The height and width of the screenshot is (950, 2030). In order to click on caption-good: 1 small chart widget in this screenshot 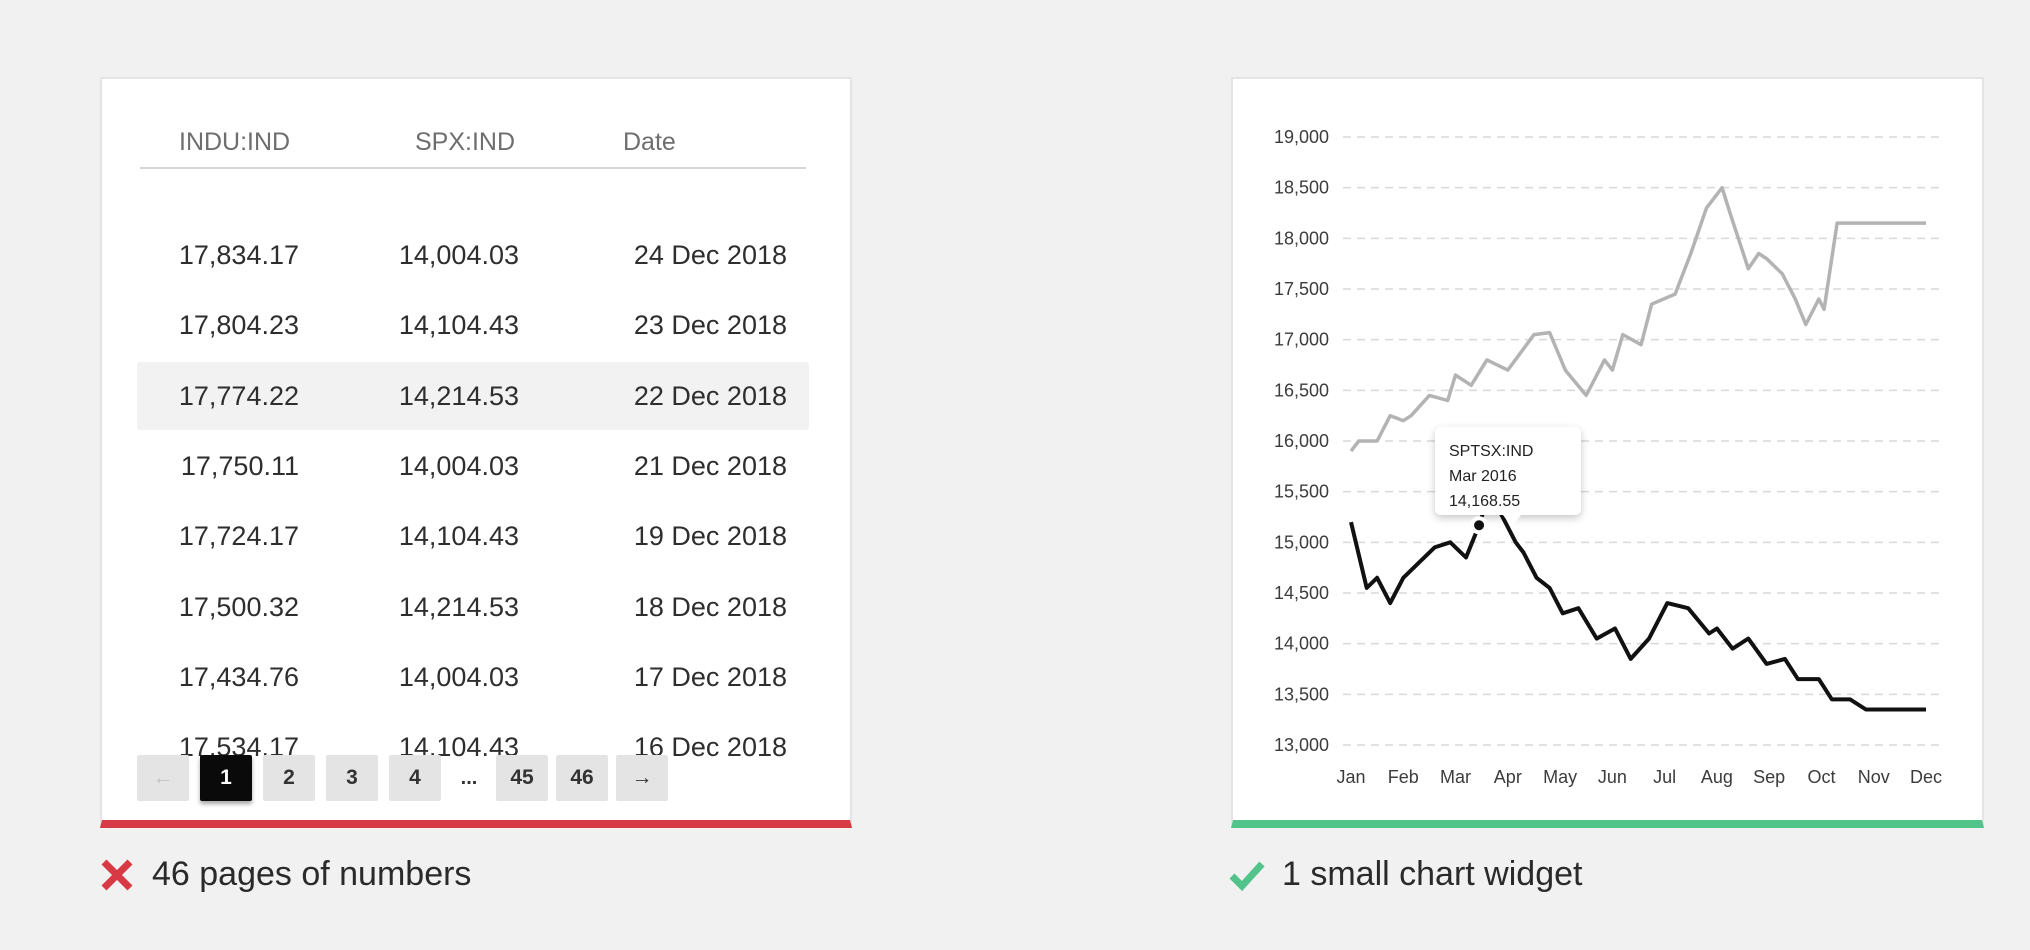, I will do `click(1405, 874)`.